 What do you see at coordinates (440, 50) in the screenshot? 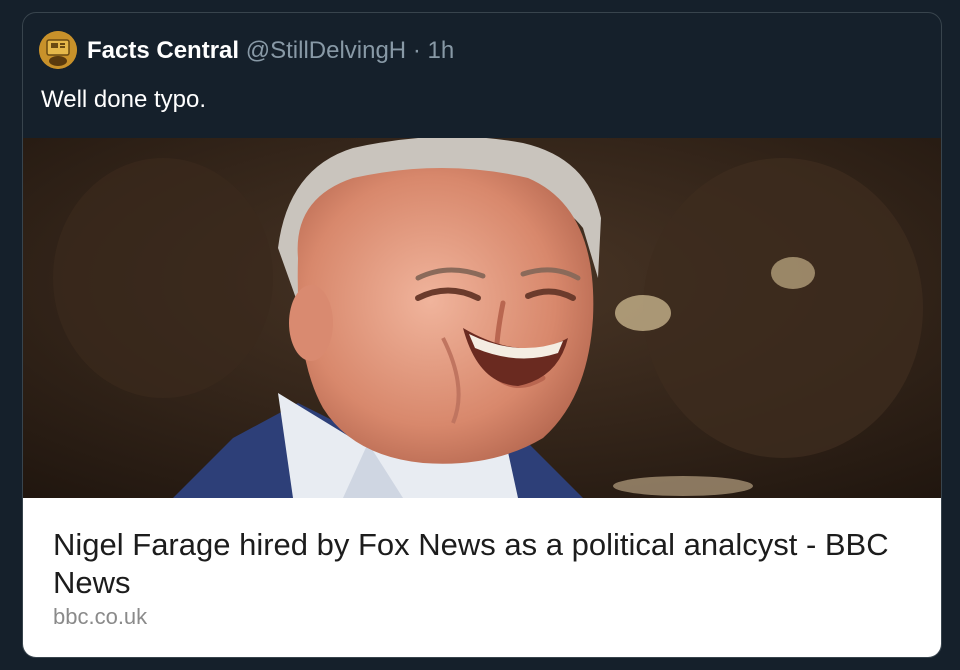
I see `tweet-timestamp: 1h` at bounding box center [440, 50].